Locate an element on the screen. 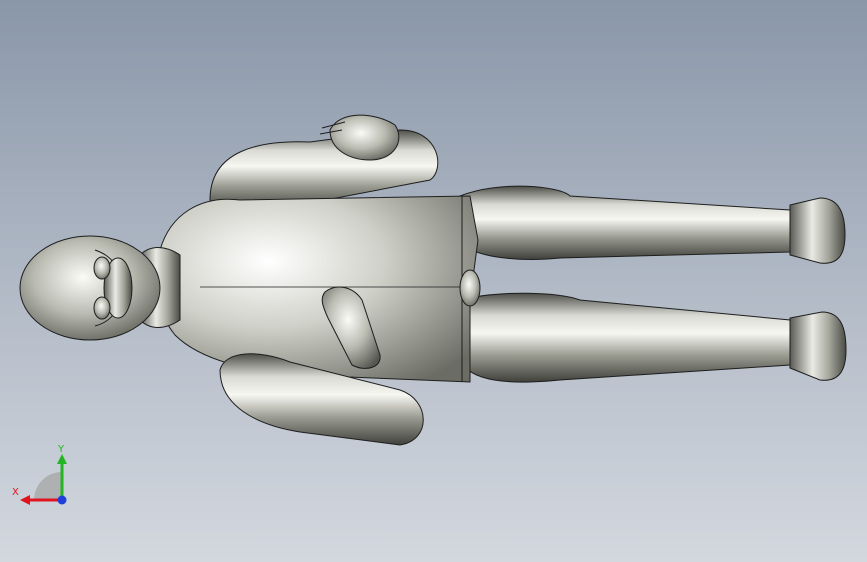 The image size is (867, 562). foot-lower is located at coordinates (818, 346).